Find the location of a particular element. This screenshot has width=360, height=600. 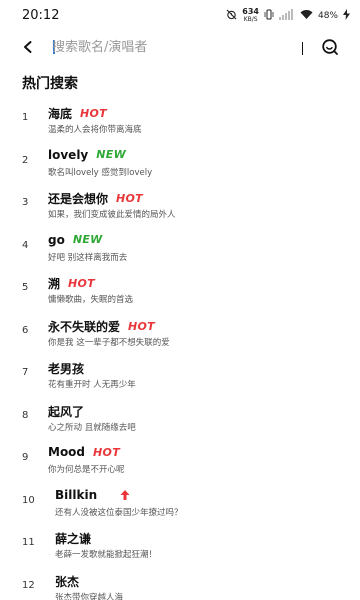

search-input is located at coordinates (167, 47).